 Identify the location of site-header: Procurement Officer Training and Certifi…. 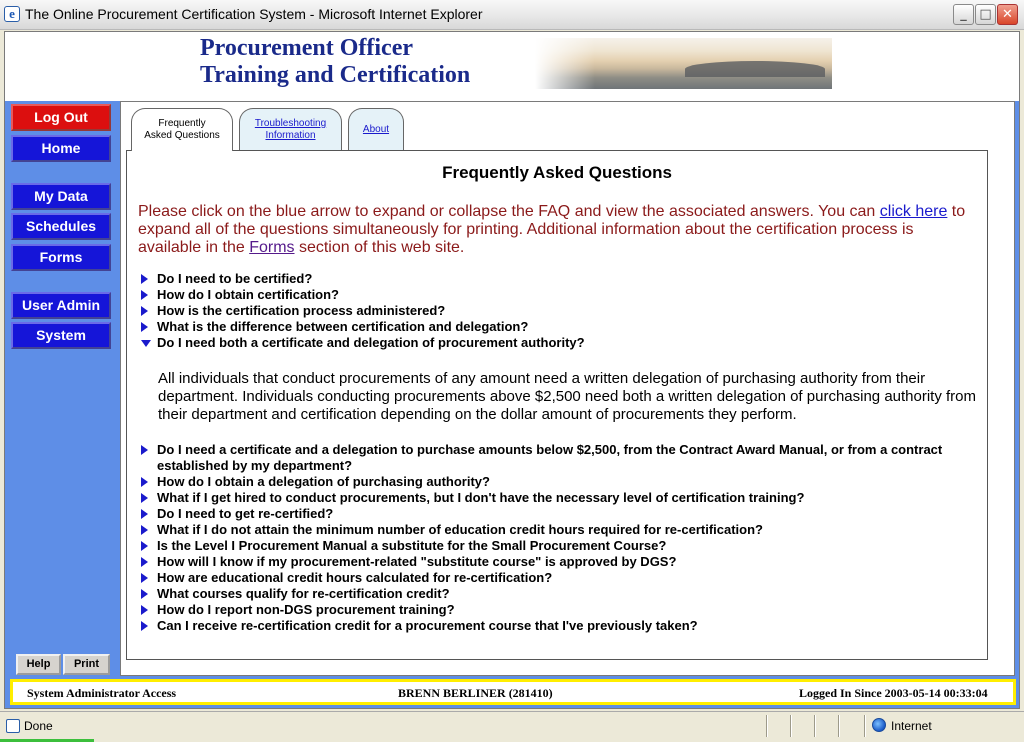
(512, 66).